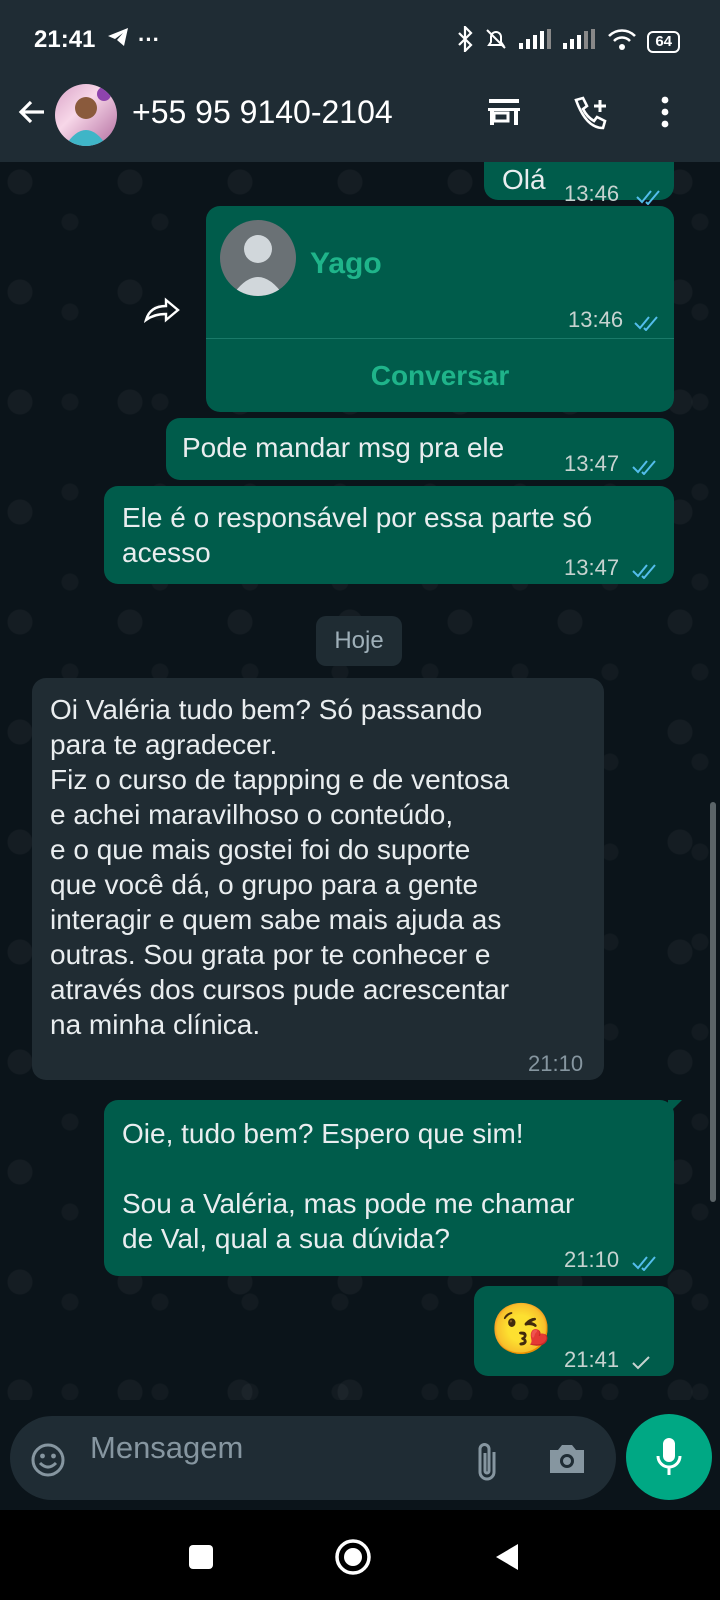 This screenshot has height=1600, width=720. Describe the element at coordinates (65, 39) in the screenshot. I see `status-time: 21:41` at that location.